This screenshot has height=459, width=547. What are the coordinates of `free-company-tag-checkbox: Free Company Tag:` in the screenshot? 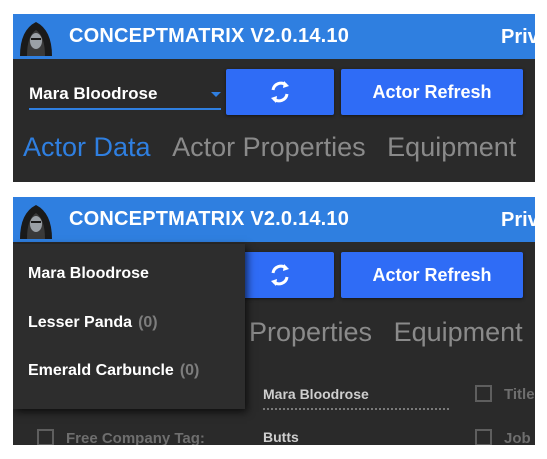 It's located at (121, 437).